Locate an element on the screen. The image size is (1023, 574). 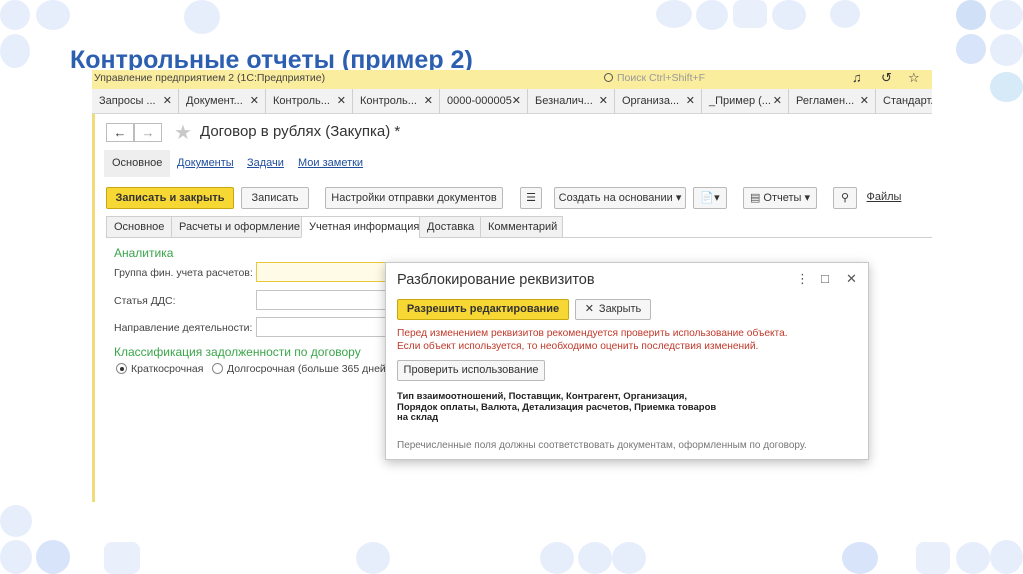
subnav-tasks: Задачи is located at coordinates (265, 163).